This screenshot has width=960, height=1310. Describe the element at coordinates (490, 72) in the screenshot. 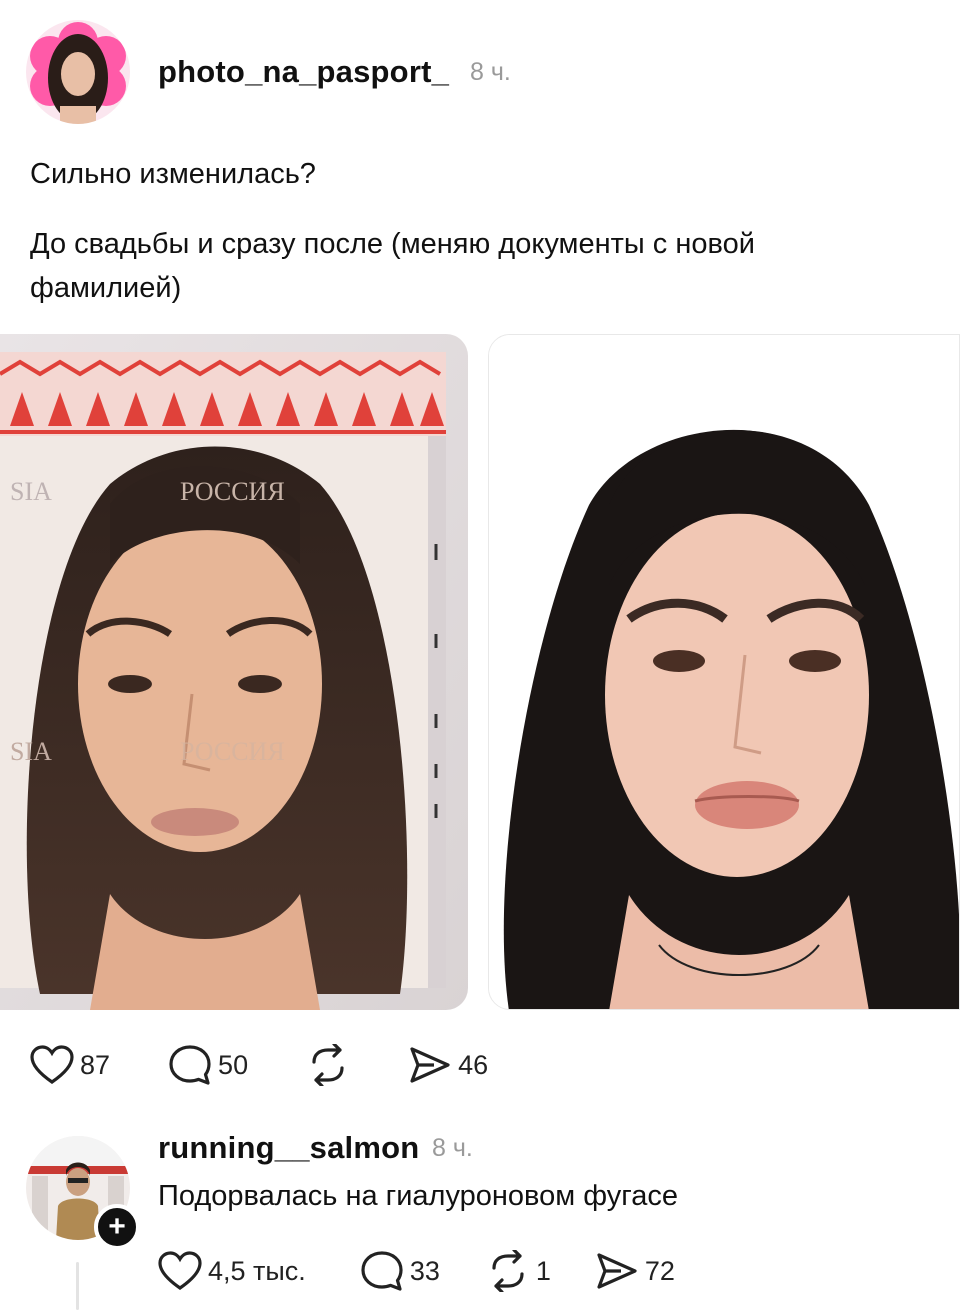

I see `post-timestamp: 8 ч.` at that location.